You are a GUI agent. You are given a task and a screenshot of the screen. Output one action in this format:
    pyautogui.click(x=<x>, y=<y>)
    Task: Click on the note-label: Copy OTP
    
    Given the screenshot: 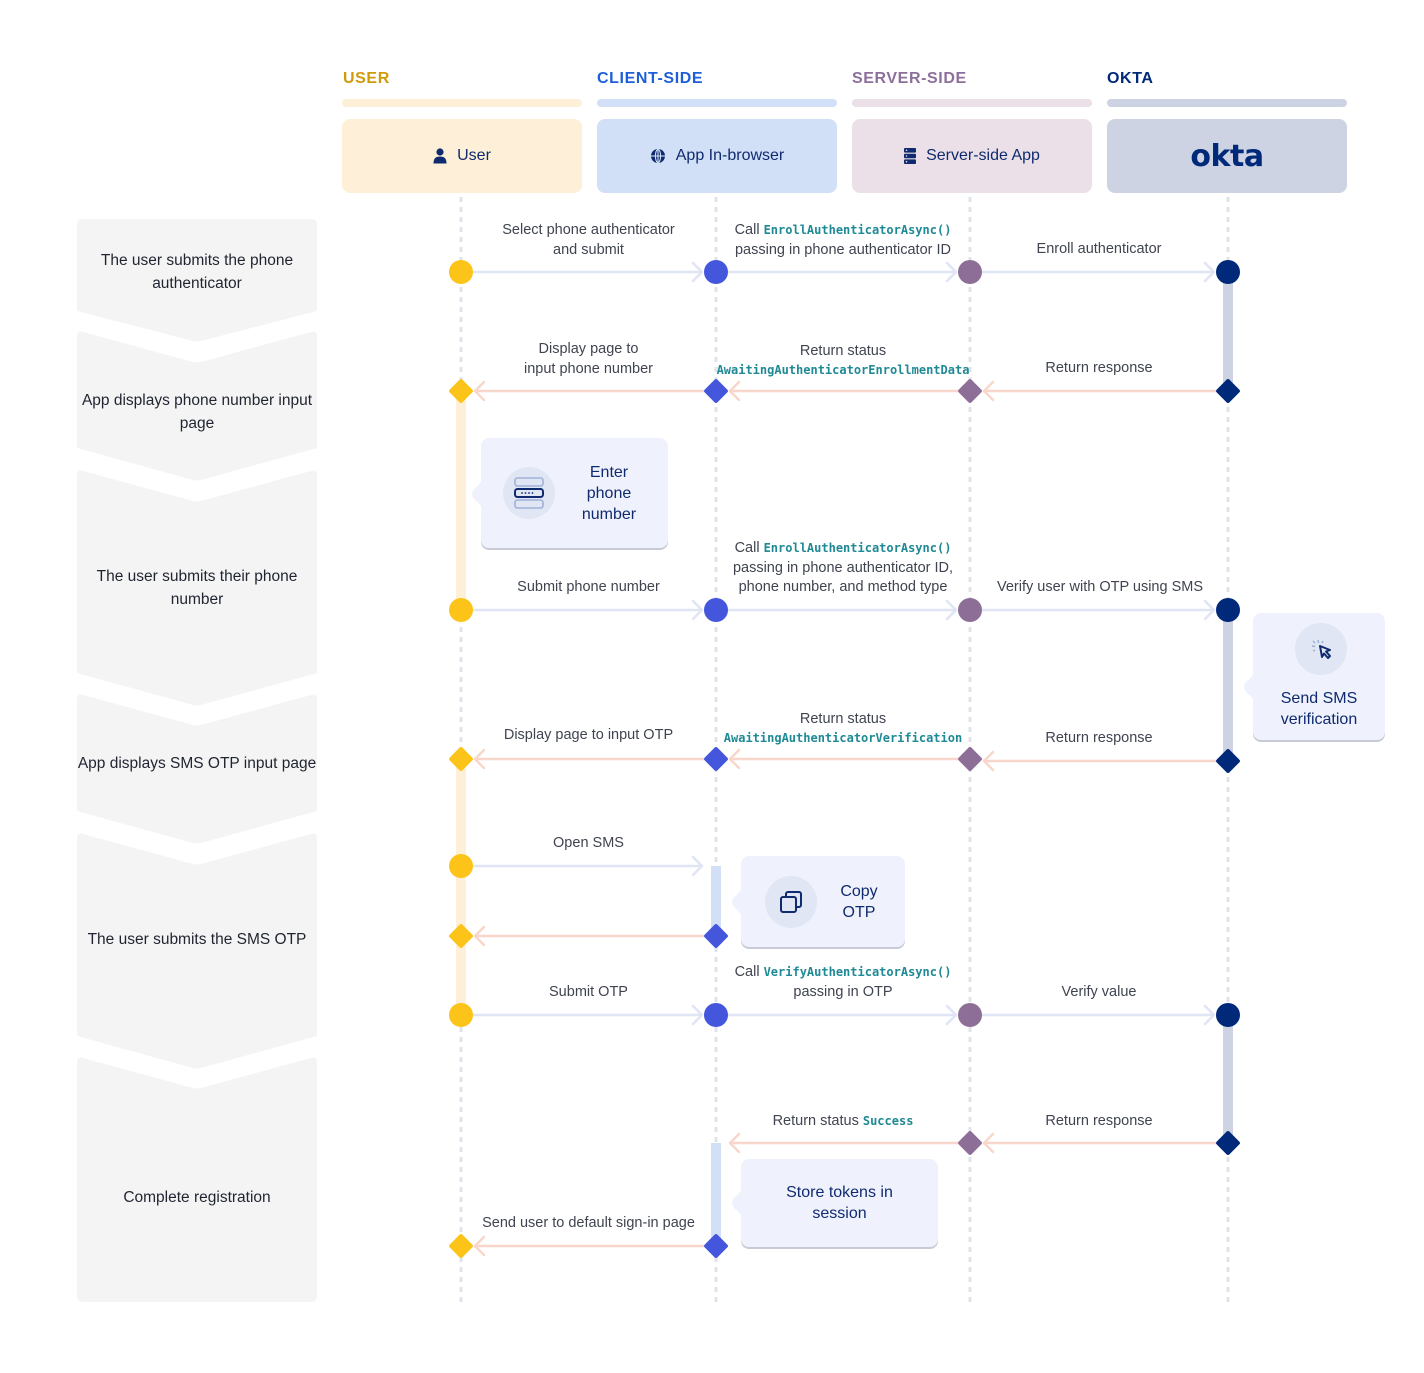 What is the action you would take?
    pyautogui.click(x=859, y=902)
    